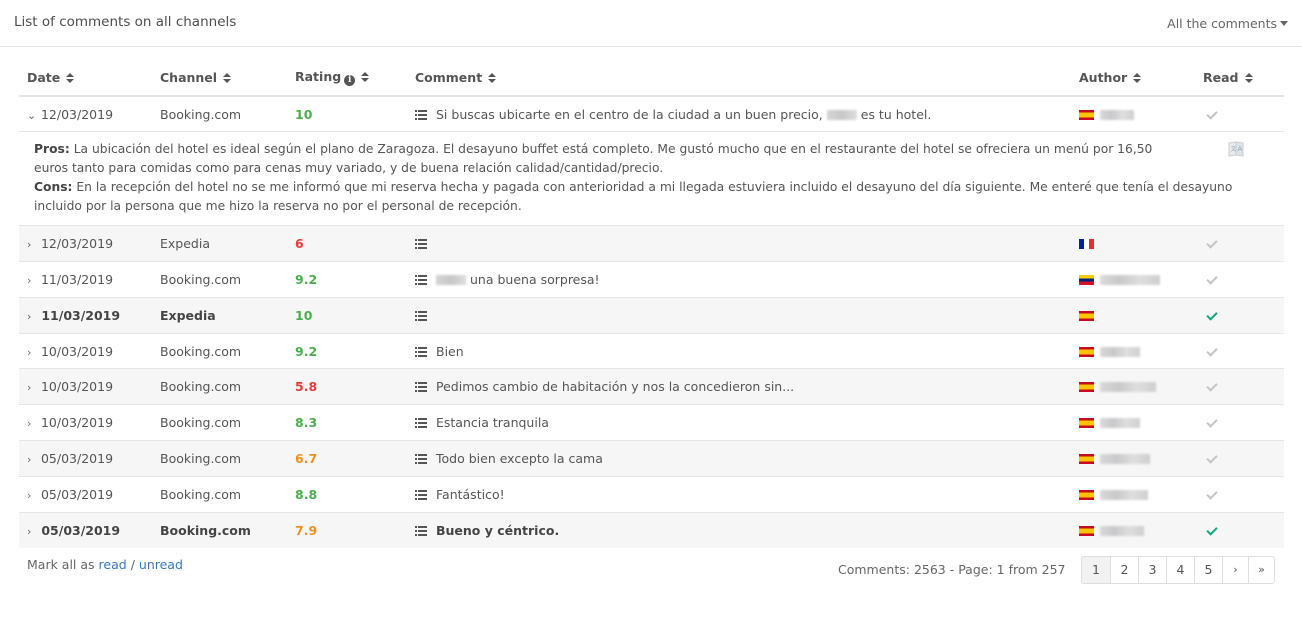  I want to click on channel-cell: Booking.com, so click(219, 350).